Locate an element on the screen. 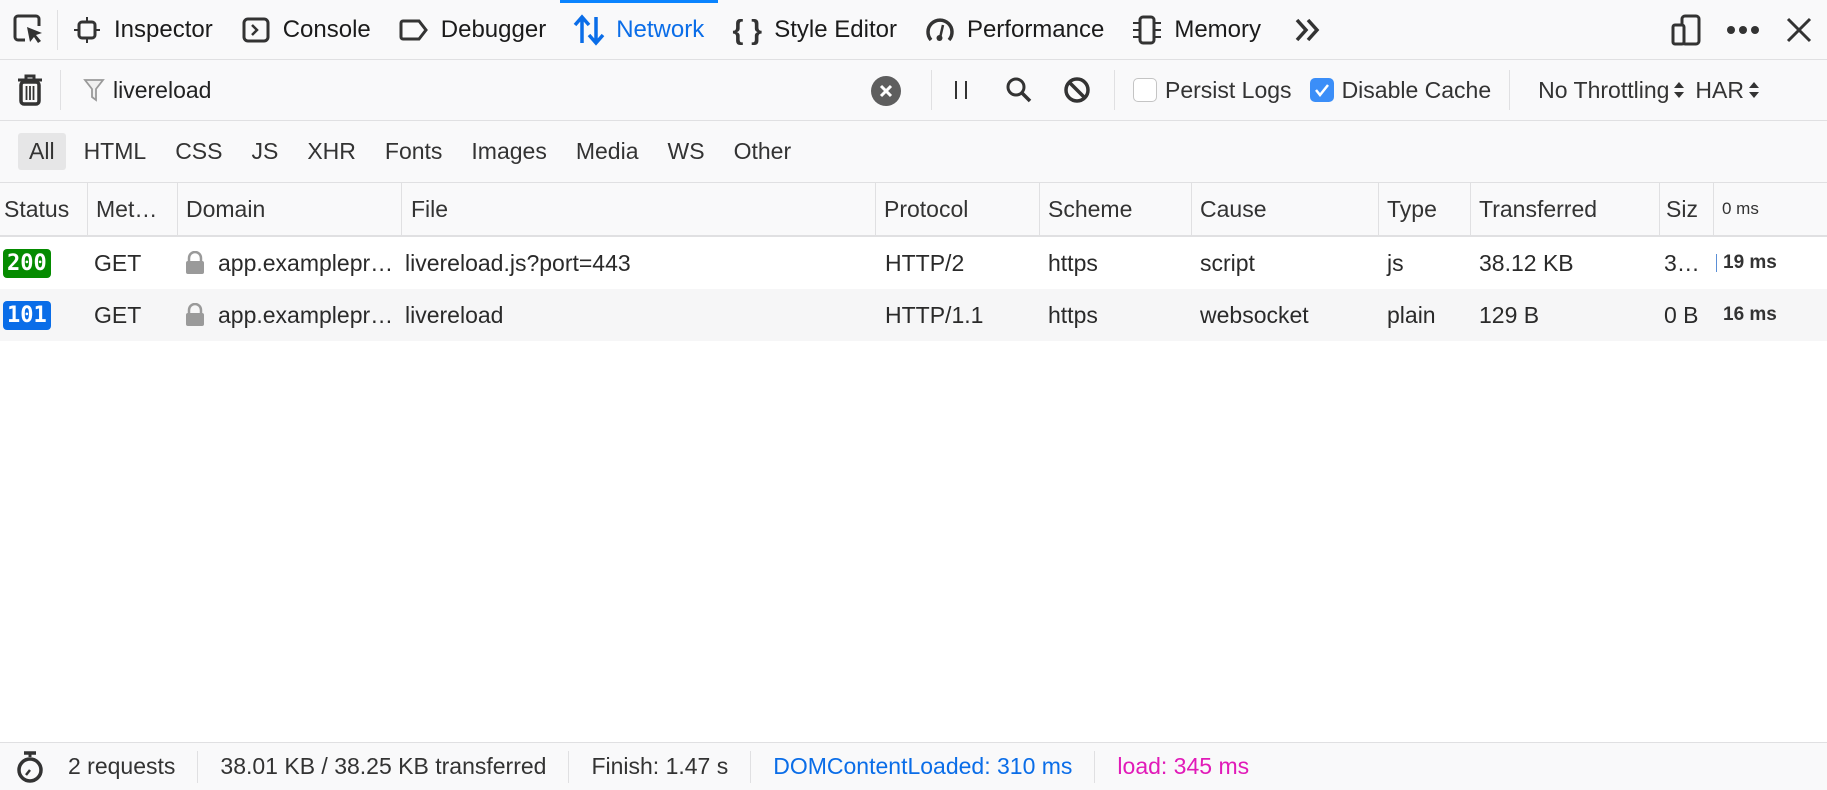  transferred-cell: 129 B is located at coordinates (1509, 314).